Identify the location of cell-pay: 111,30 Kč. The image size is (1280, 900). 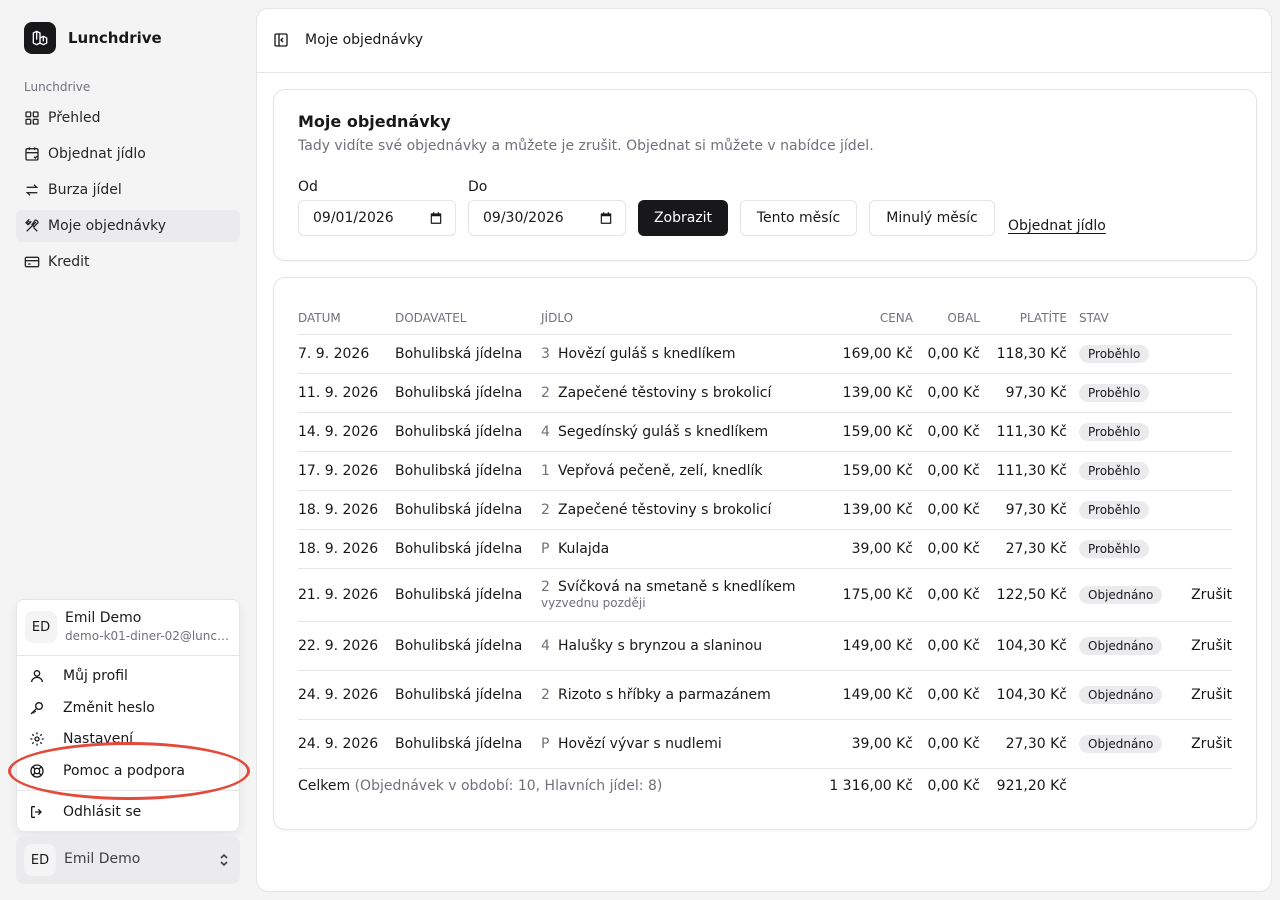
(1023, 432).